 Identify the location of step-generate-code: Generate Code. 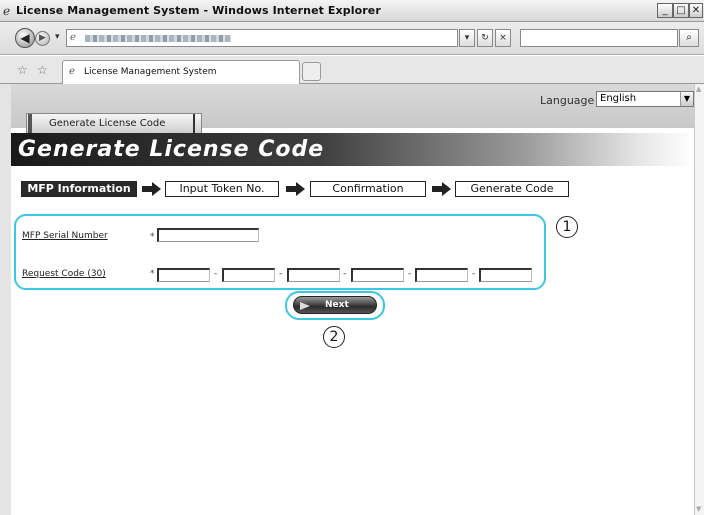
(512, 189).